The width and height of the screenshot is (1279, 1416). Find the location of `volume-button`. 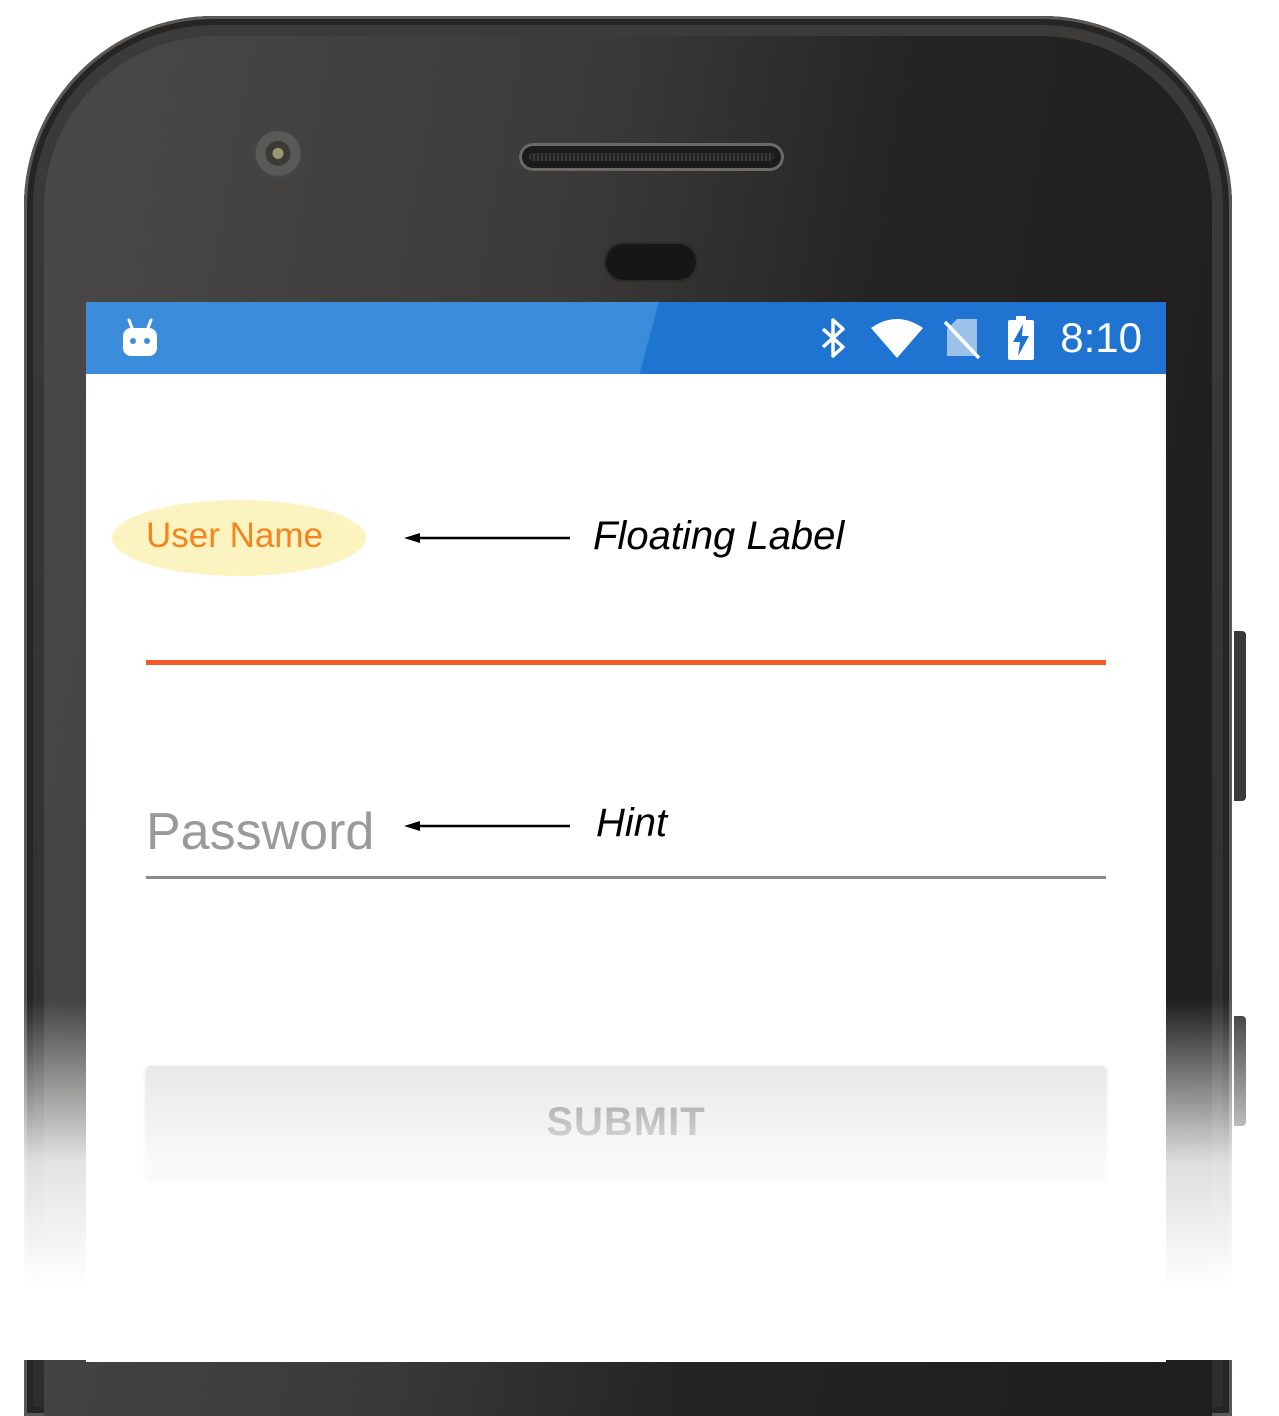

volume-button is located at coordinates (1240, 716).